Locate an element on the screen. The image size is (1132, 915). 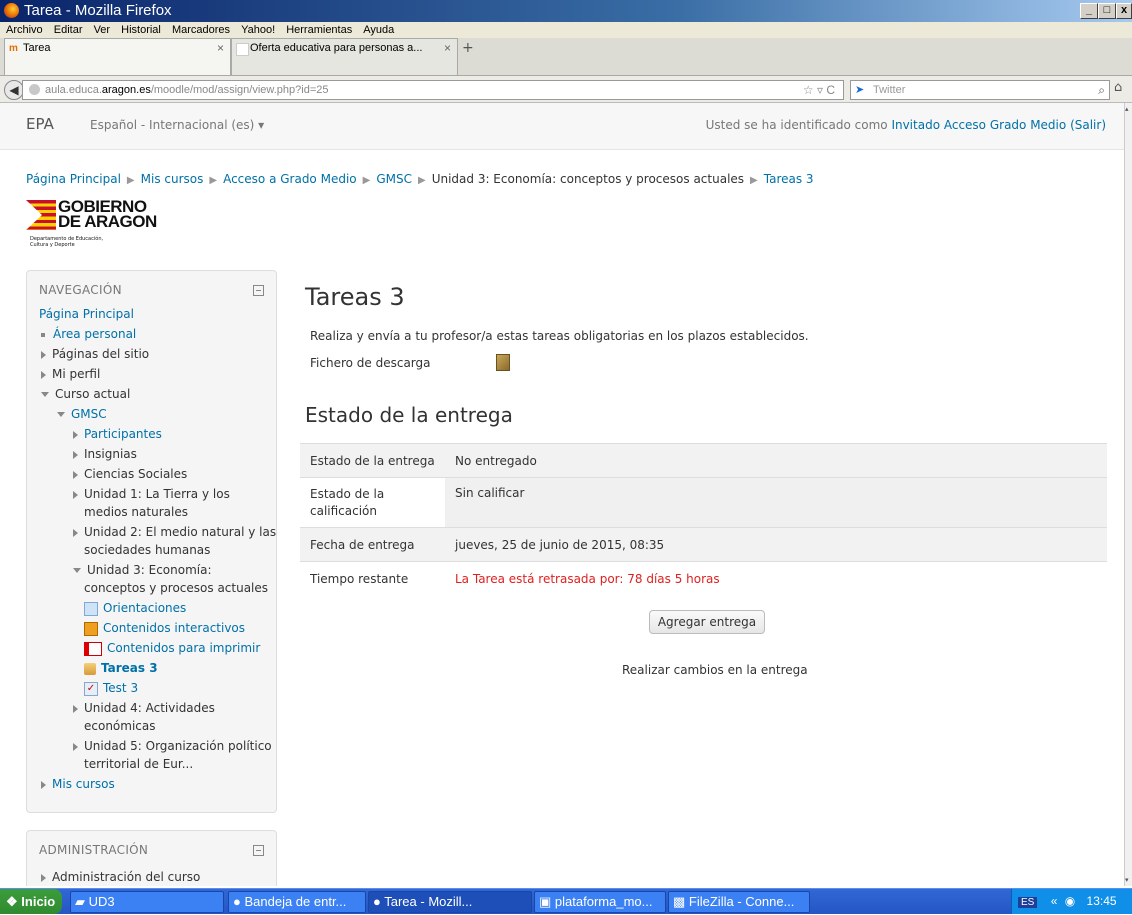
logout-link: (Salir) is located at coordinates (1088, 125).